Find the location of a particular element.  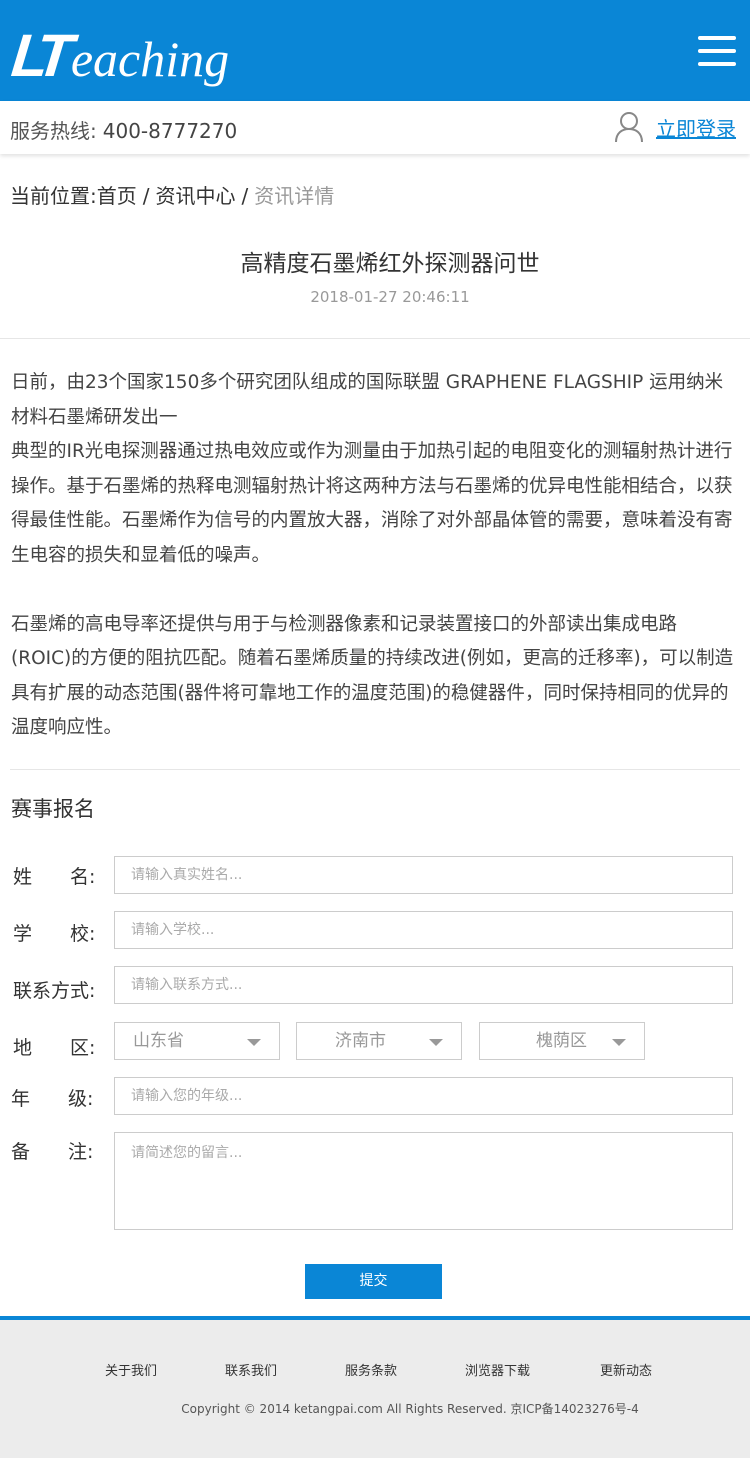

breadcrumb: 当前位置:首页 / 资讯中心 / 资讯详情 is located at coordinates (172, 194).